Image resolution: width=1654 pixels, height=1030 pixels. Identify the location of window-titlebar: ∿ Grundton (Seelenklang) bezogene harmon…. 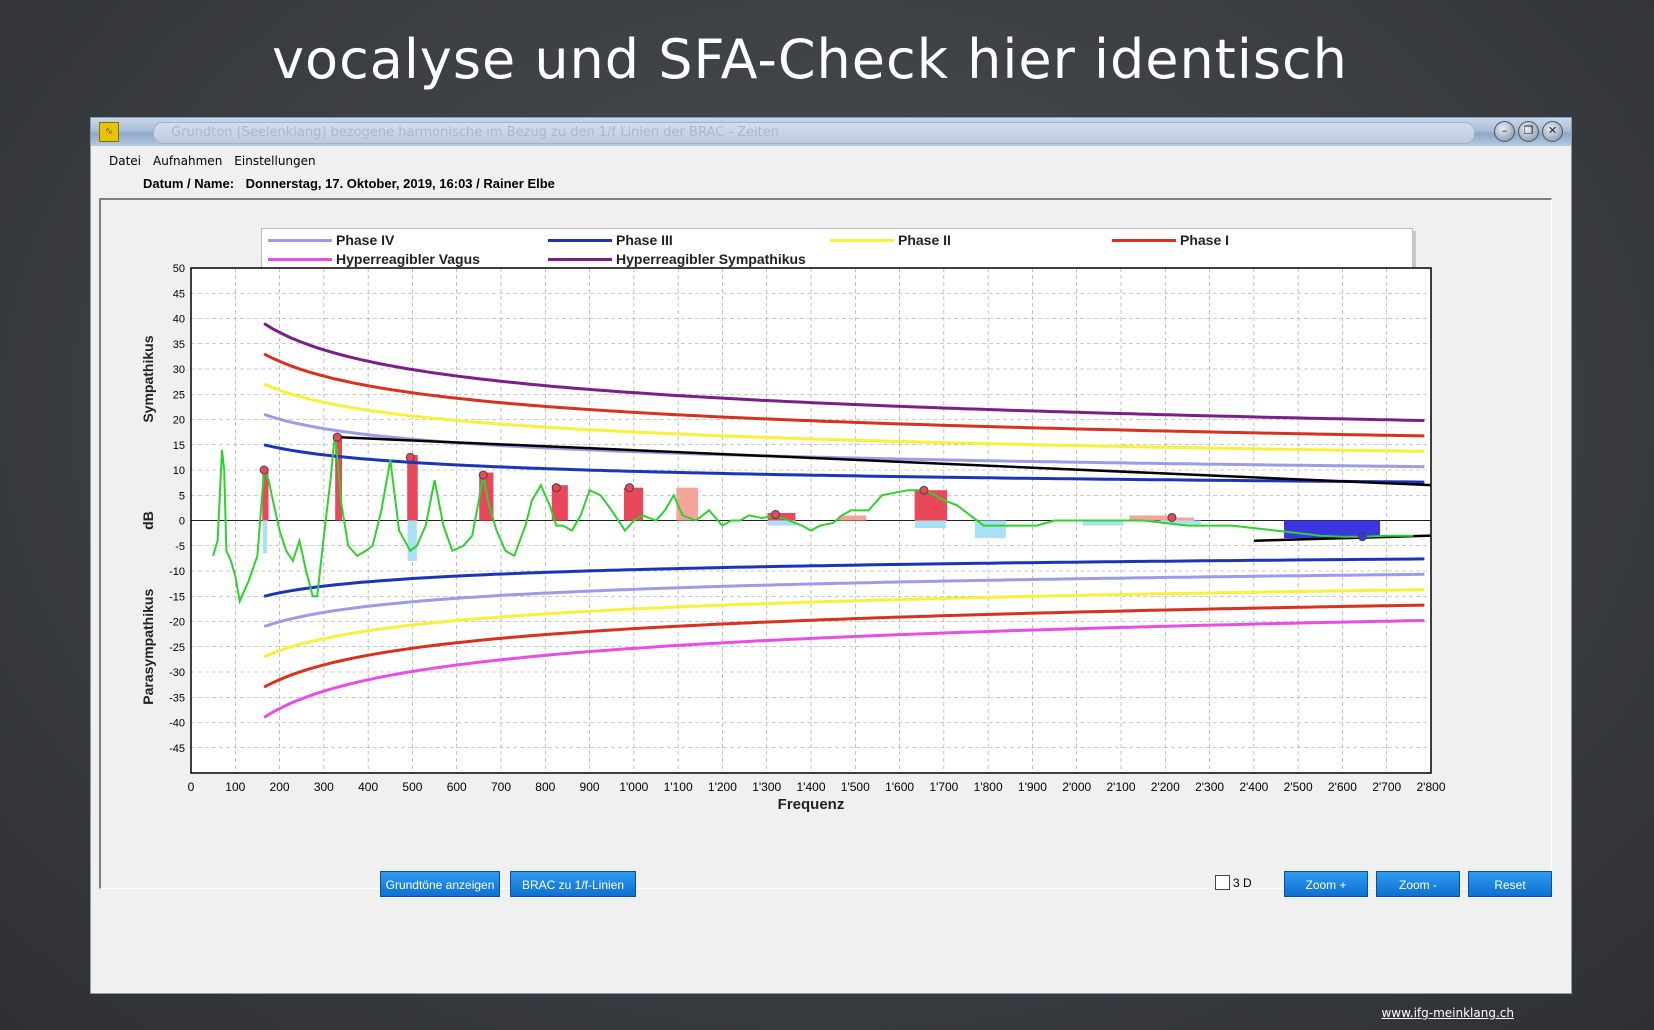
(831, 132).